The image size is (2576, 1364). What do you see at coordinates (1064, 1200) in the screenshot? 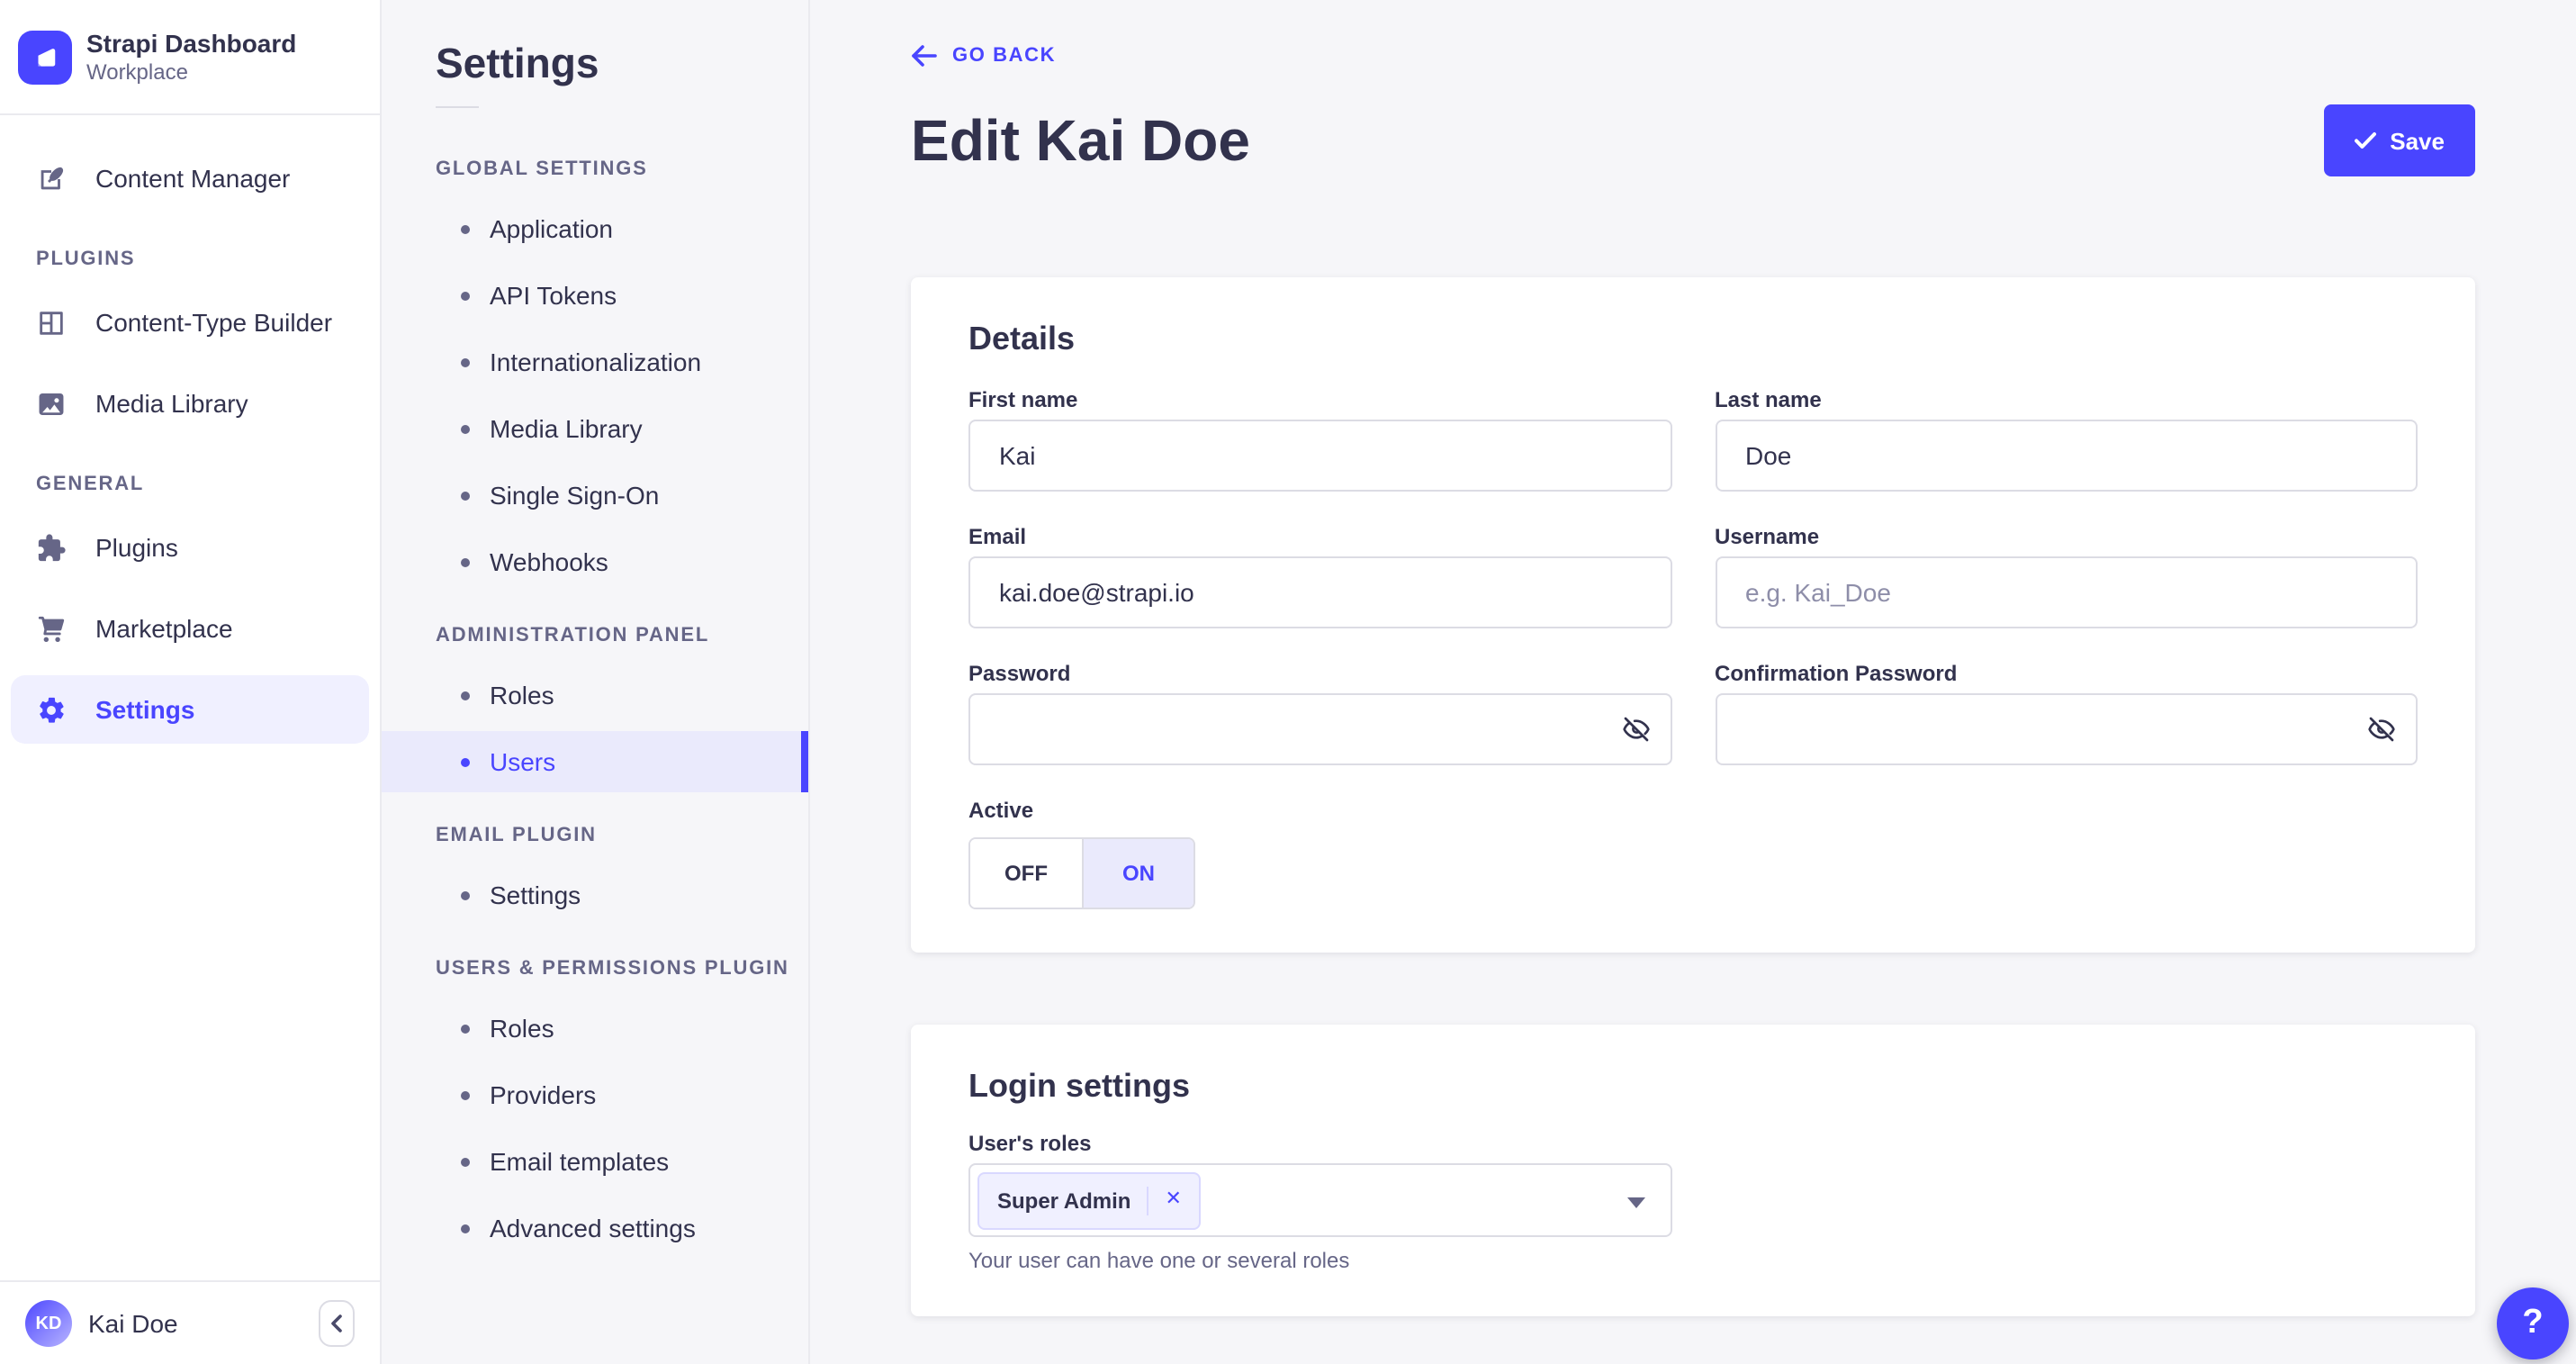
I see `role-tag-label: Super Admin` at bounding box center [1064, 1200].